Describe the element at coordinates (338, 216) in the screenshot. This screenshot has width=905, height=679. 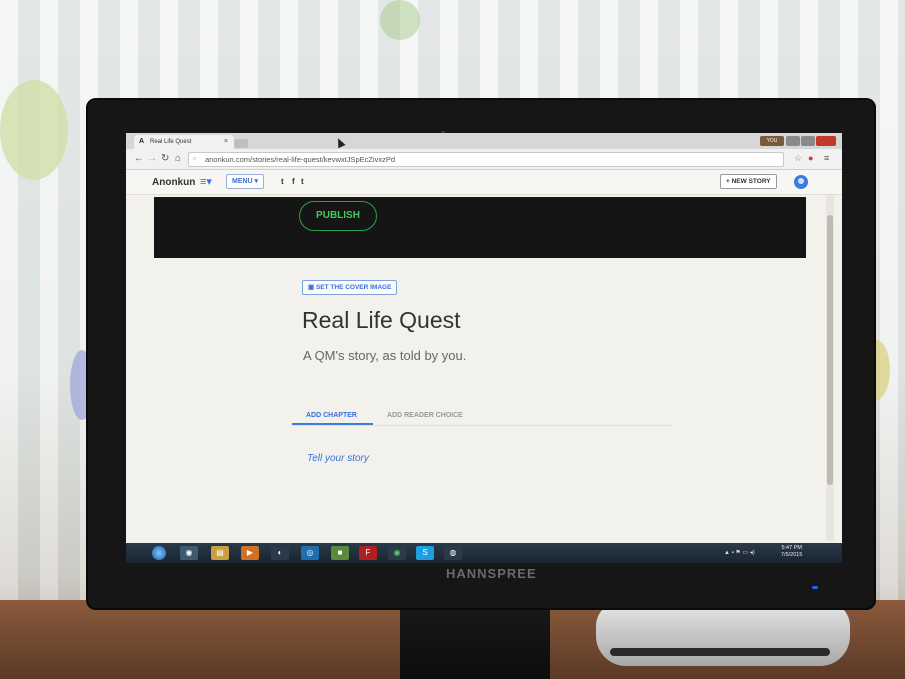
I see `publish-button: PUBLISH` at that location.